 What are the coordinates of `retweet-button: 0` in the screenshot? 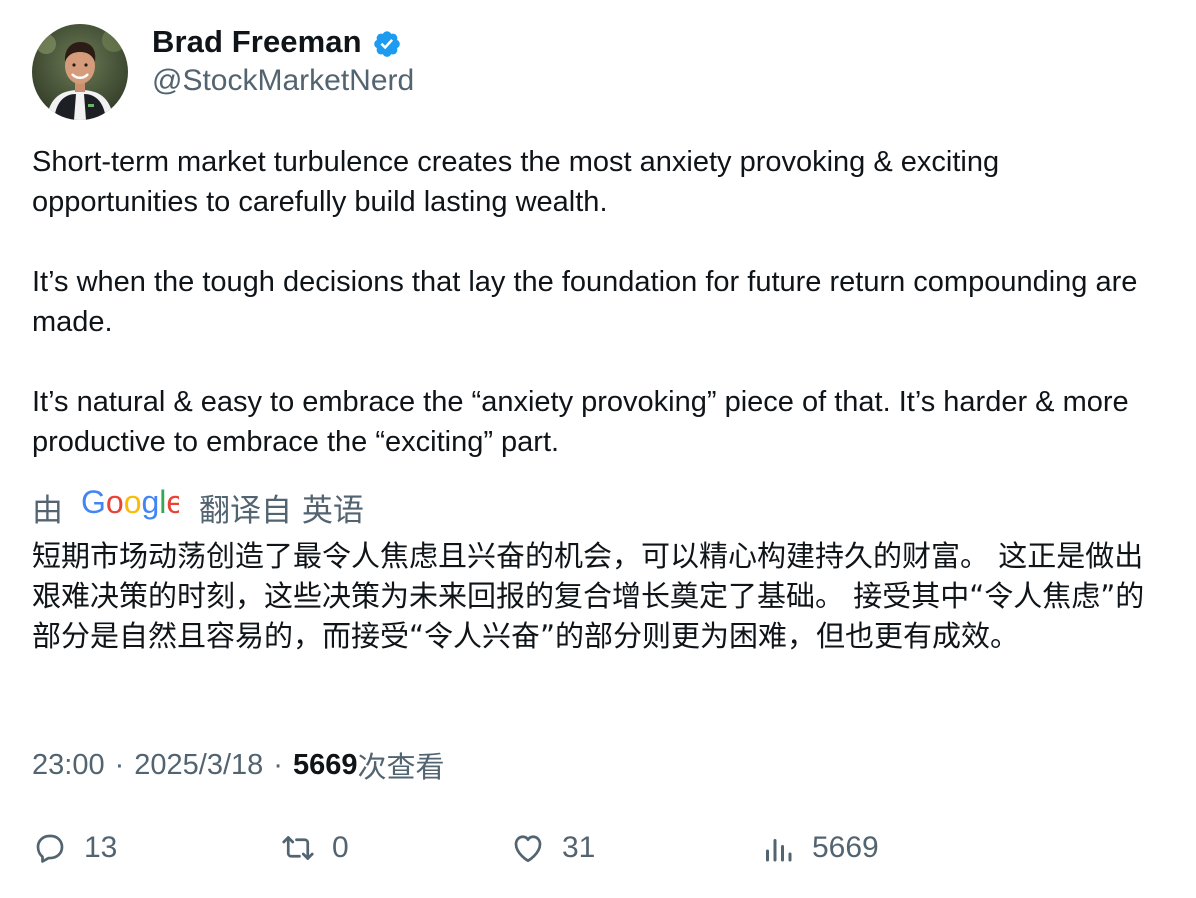 It's located at (314, 848).